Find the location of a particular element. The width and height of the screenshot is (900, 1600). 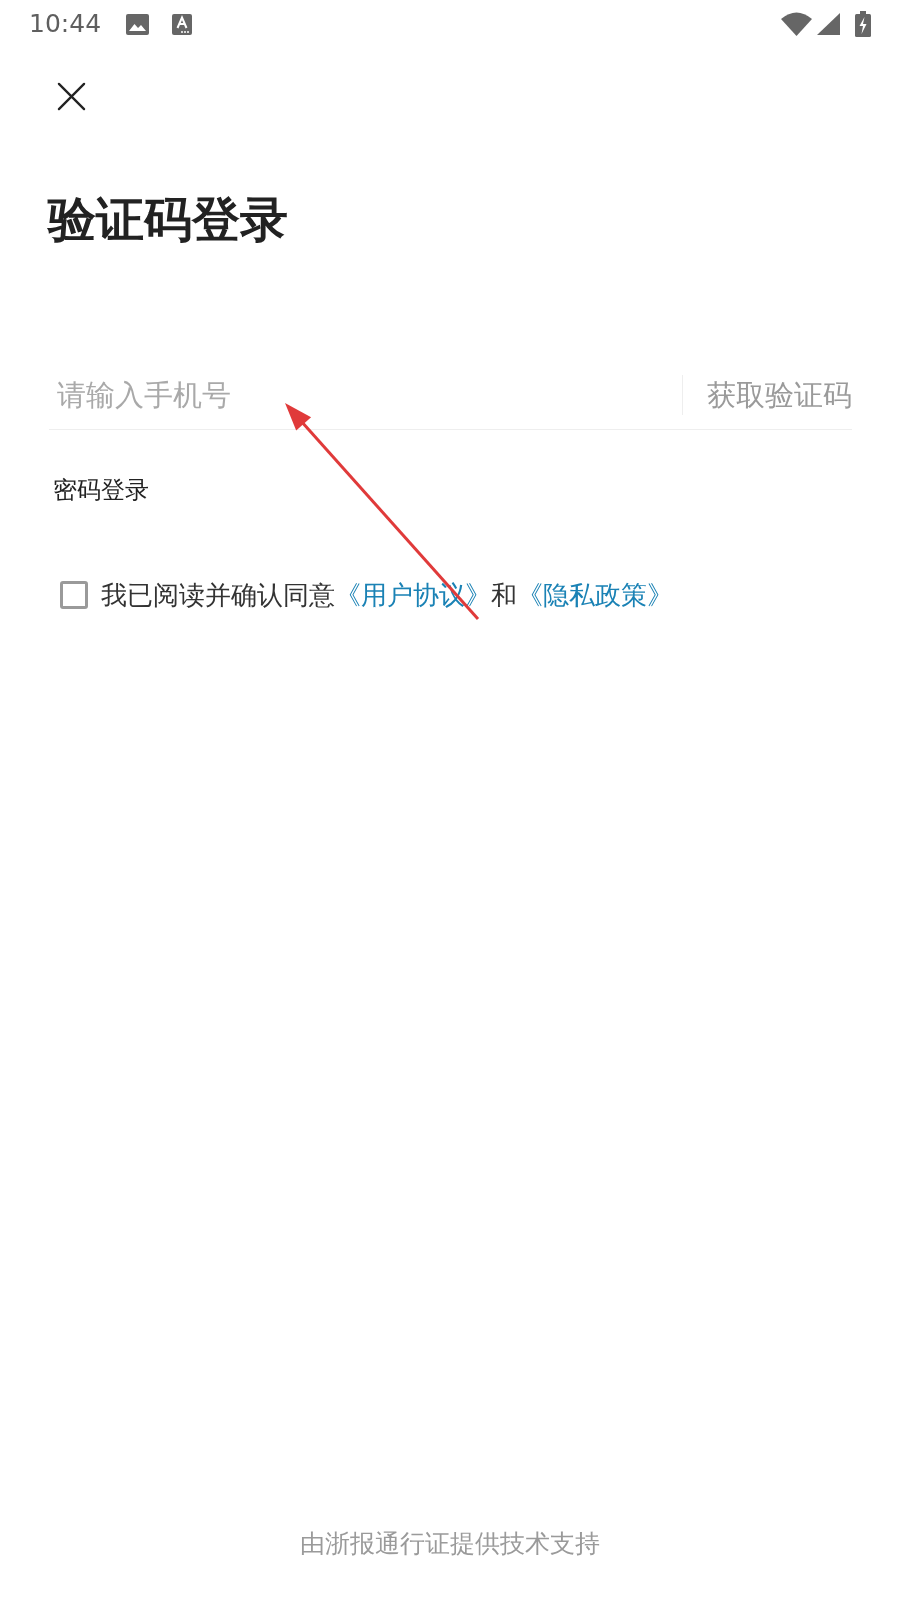

footer-text: 由浙报通行证提供技术支持 is located at coordinates (450, 1544).